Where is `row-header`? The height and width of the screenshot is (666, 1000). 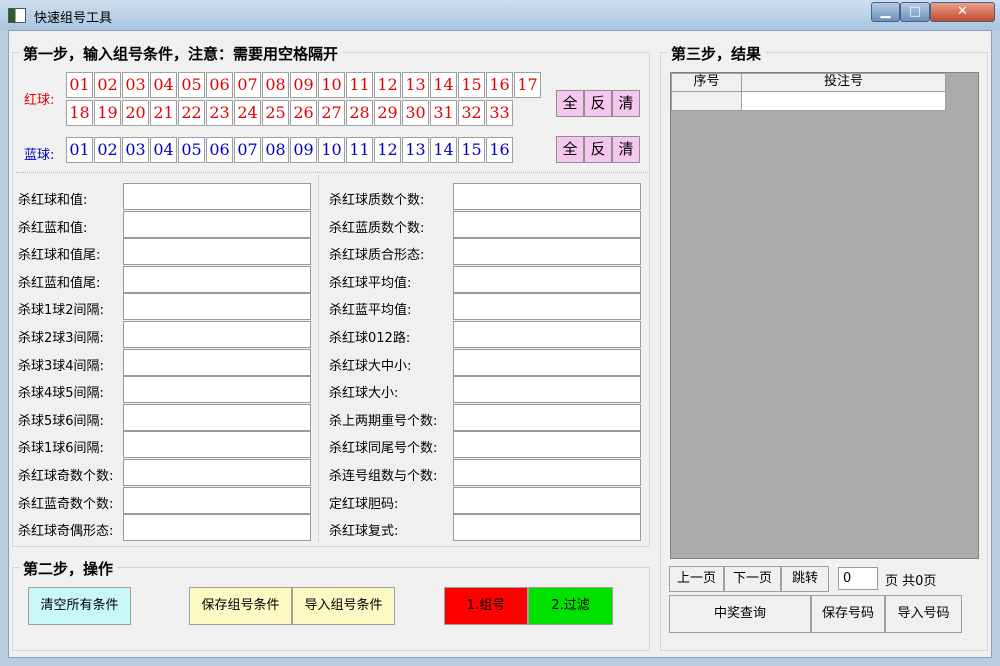 row-header is located at coordinates (706, 101).